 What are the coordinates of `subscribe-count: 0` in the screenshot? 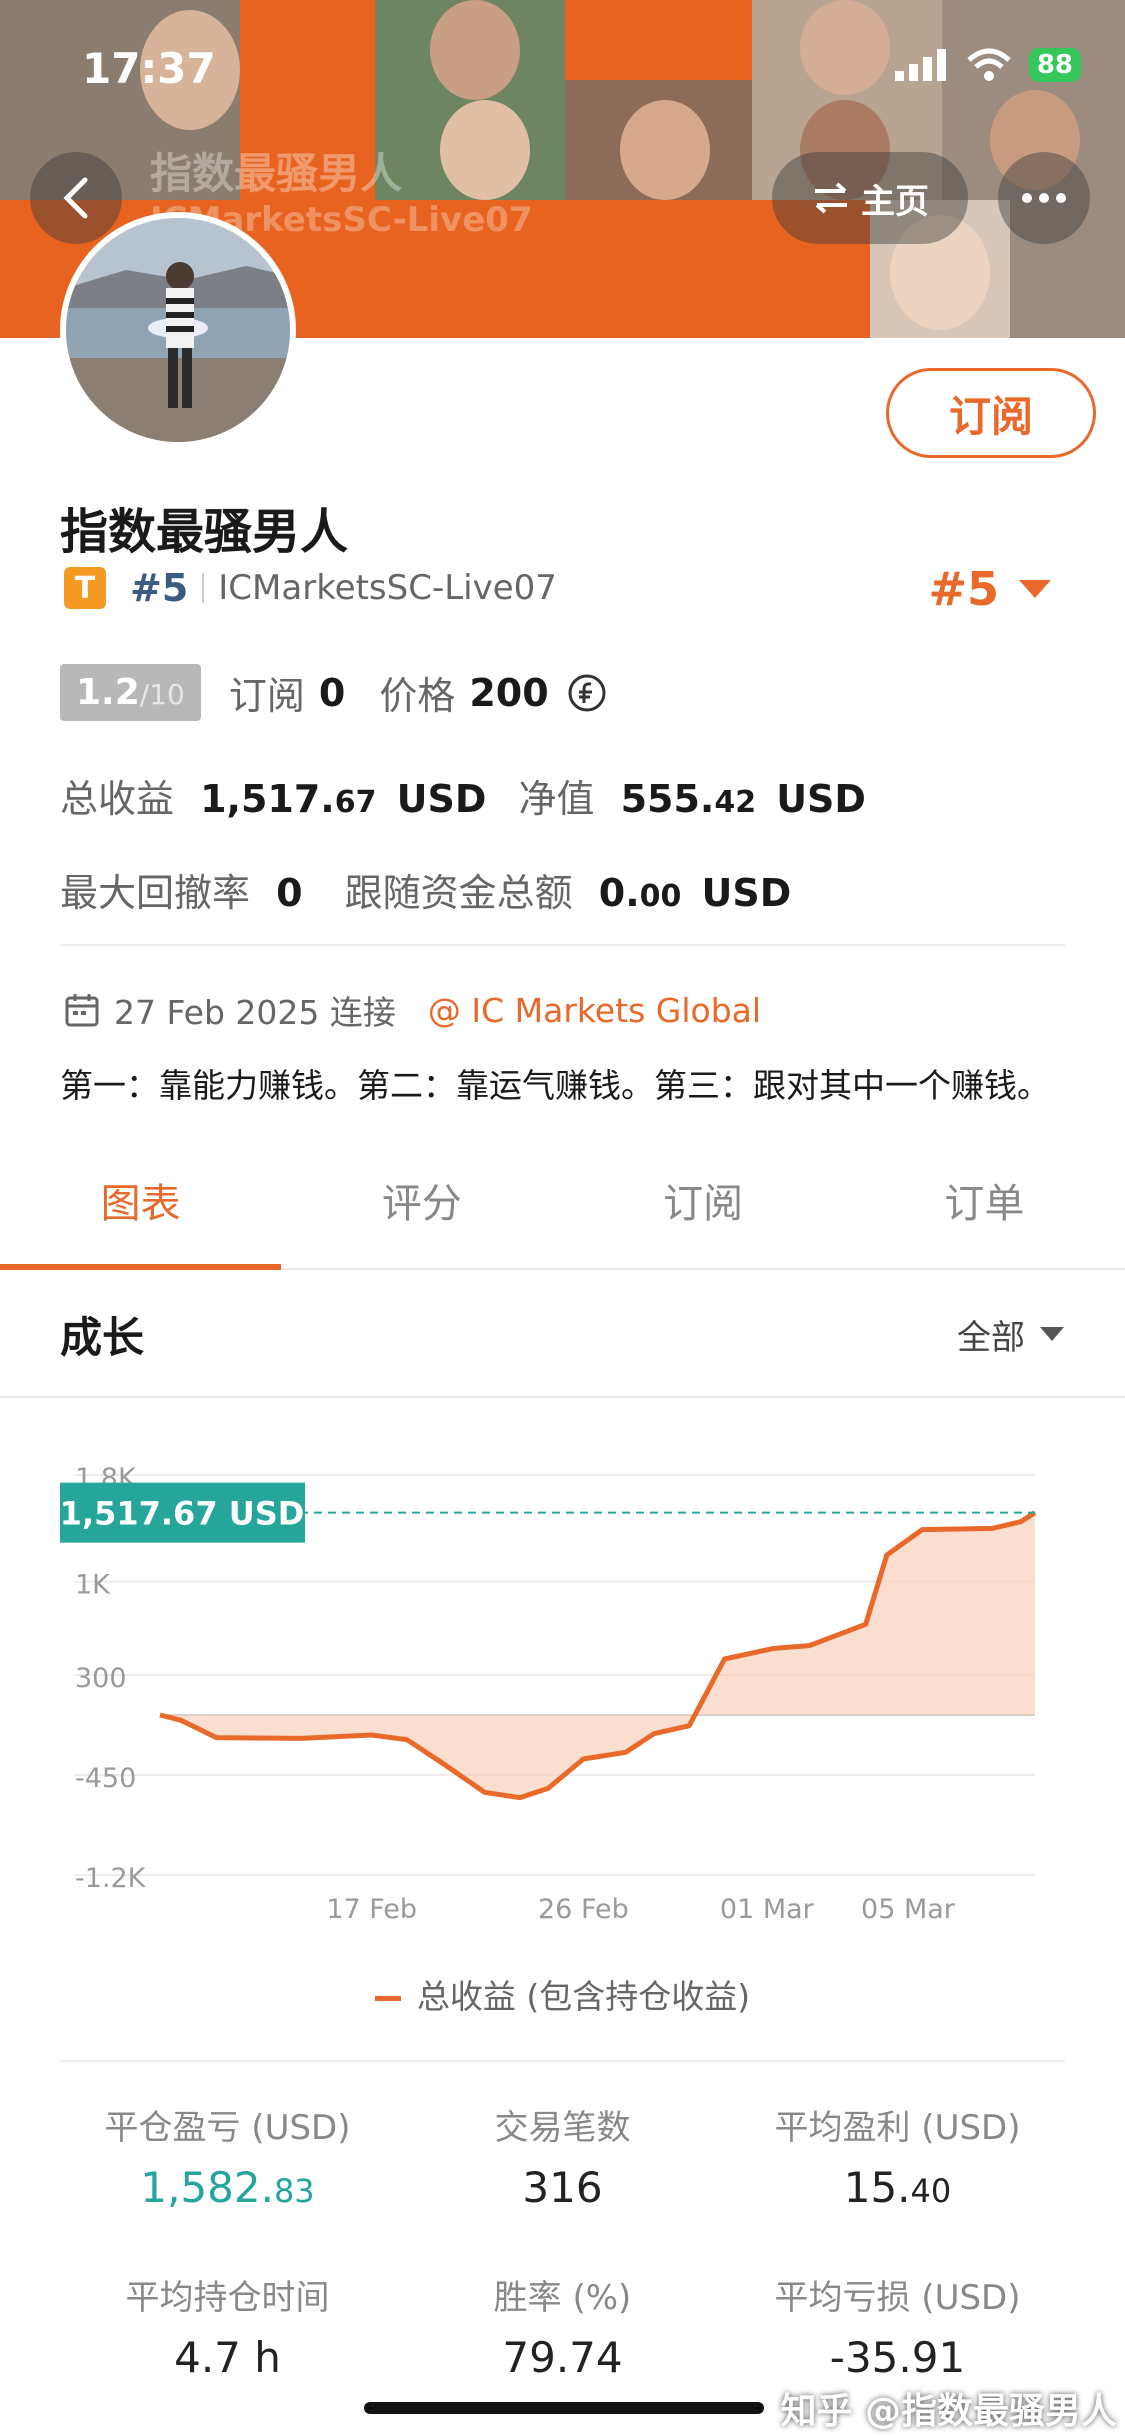 It's located at (332, 692).